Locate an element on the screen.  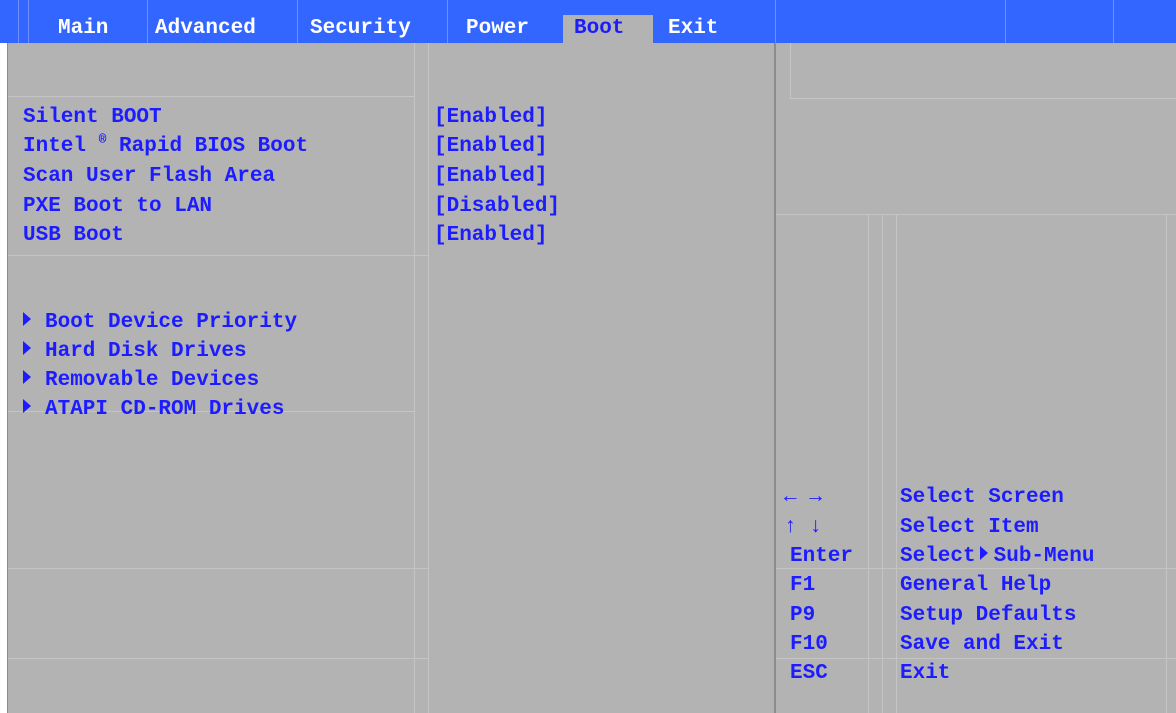
setting-usb-boot-label: USB Boot is located at coordinates (73, 236).